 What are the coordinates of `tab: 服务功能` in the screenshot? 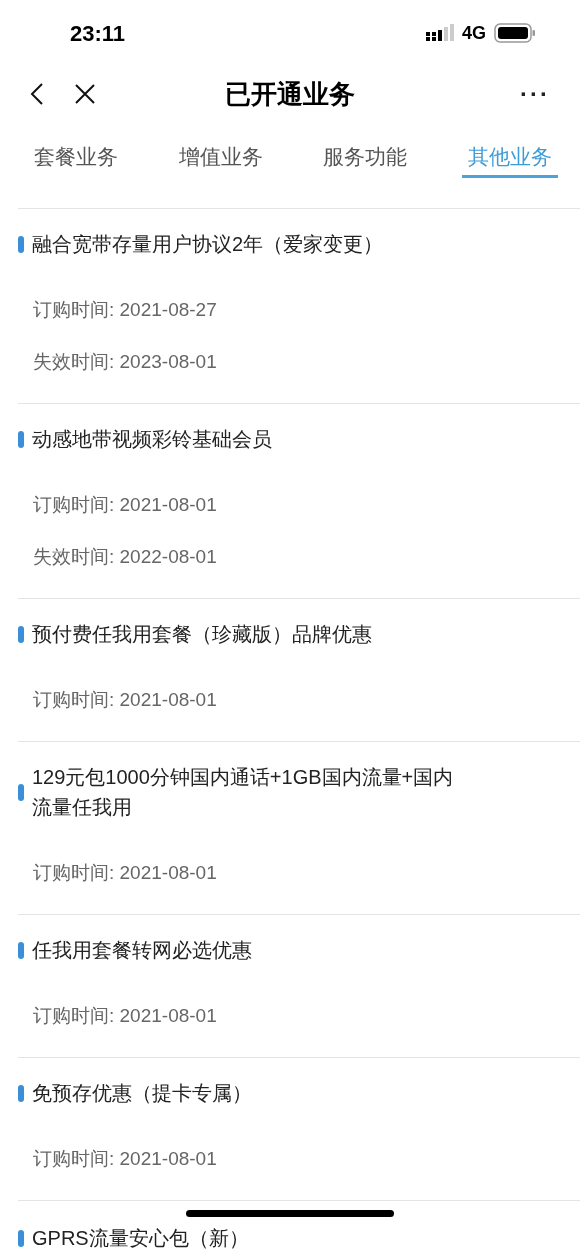 It's located at (365, 158).